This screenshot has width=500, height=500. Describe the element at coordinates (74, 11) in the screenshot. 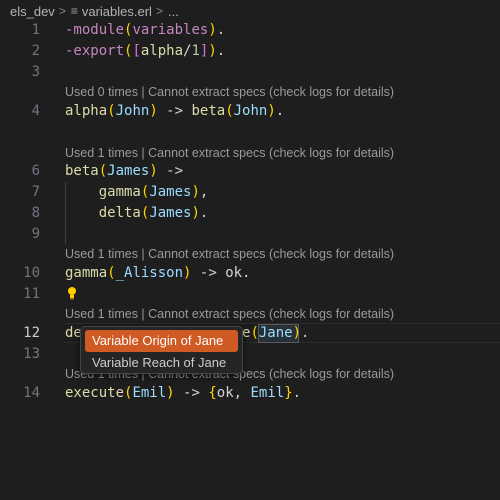

I see `lines-icon: ≡` at that location.